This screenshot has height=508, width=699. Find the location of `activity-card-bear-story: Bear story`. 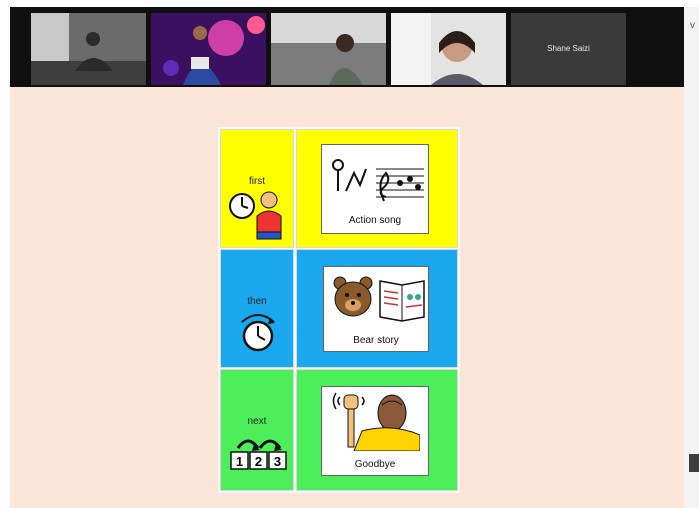

activity-card-bear-story: Bear story is located at coordinates (376, 309).